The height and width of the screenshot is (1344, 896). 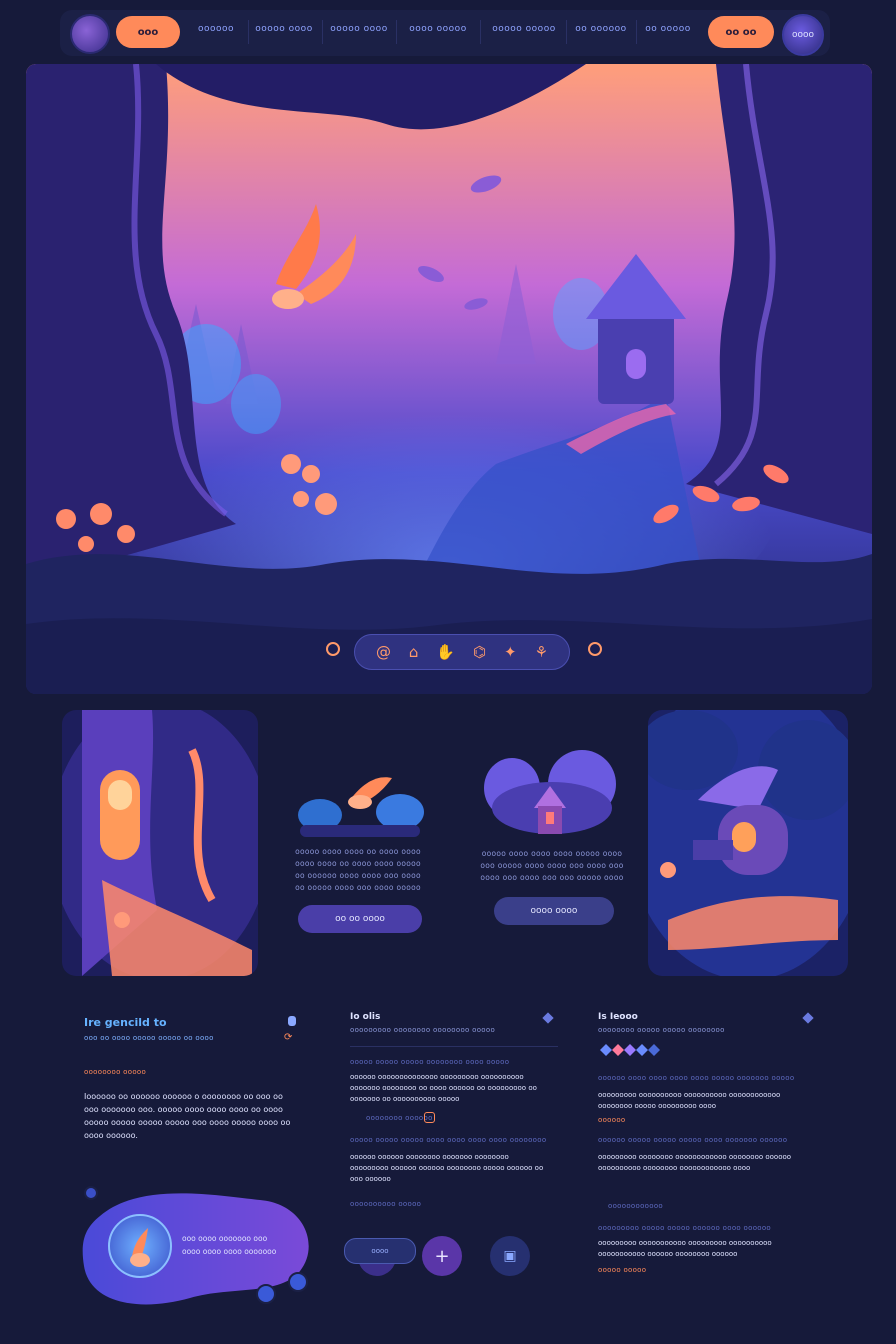 I want to click on card-image-lantern-house, so click(x=748, y=843).